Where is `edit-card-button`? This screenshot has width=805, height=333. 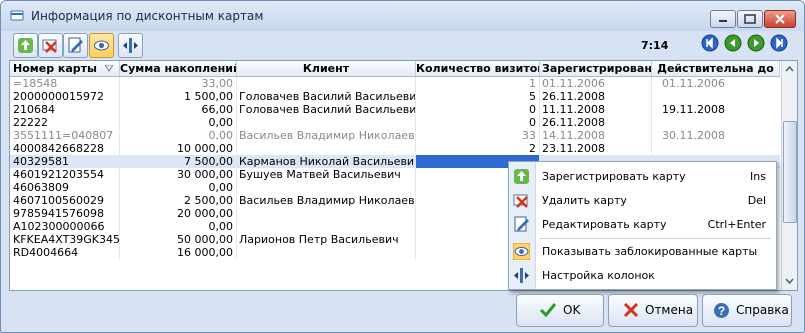
edit-card-button is located at coordinates (75, 45).